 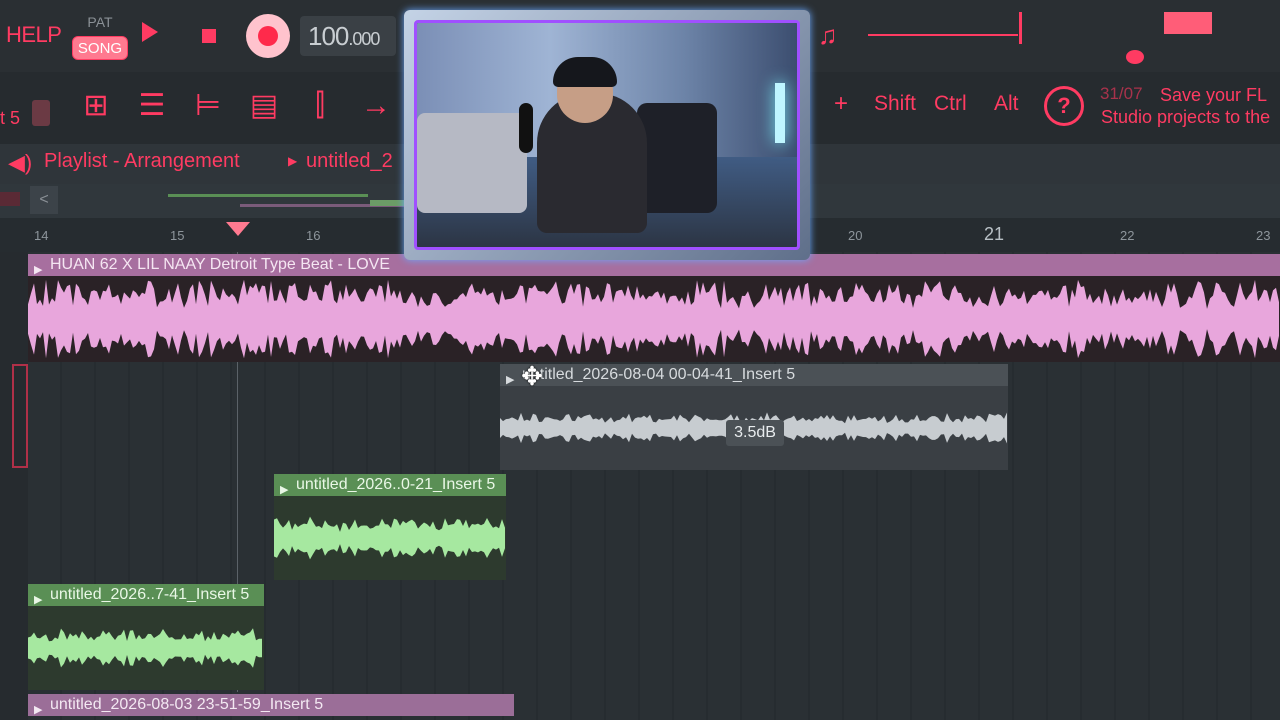 I want to click on audio-clip-vocal-2: ▶︎ untitled_2026..7-41_Insert 5, so click(x=146, y=637).